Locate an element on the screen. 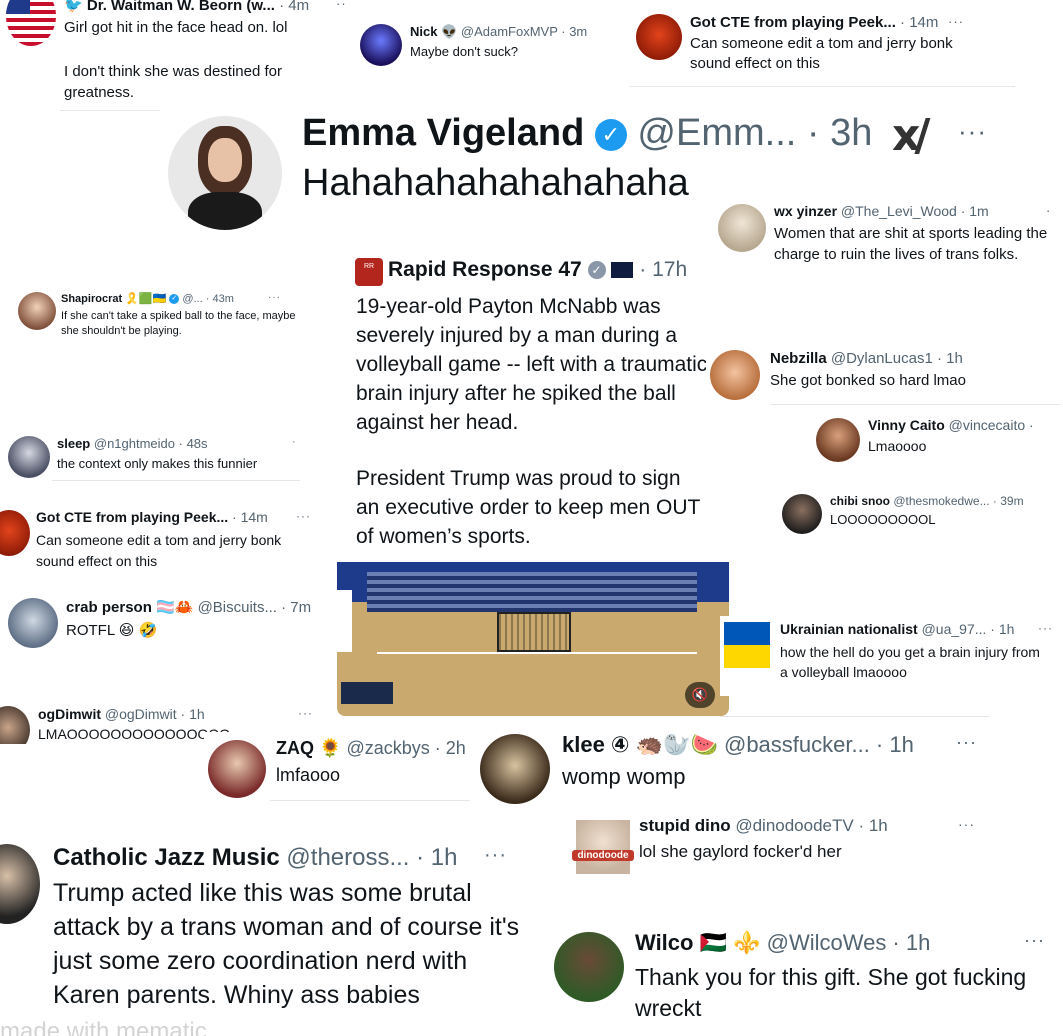 This screenshot has width=1063, height=1036. xai-logo-icon: x/ is located at coordinates (911, 135).